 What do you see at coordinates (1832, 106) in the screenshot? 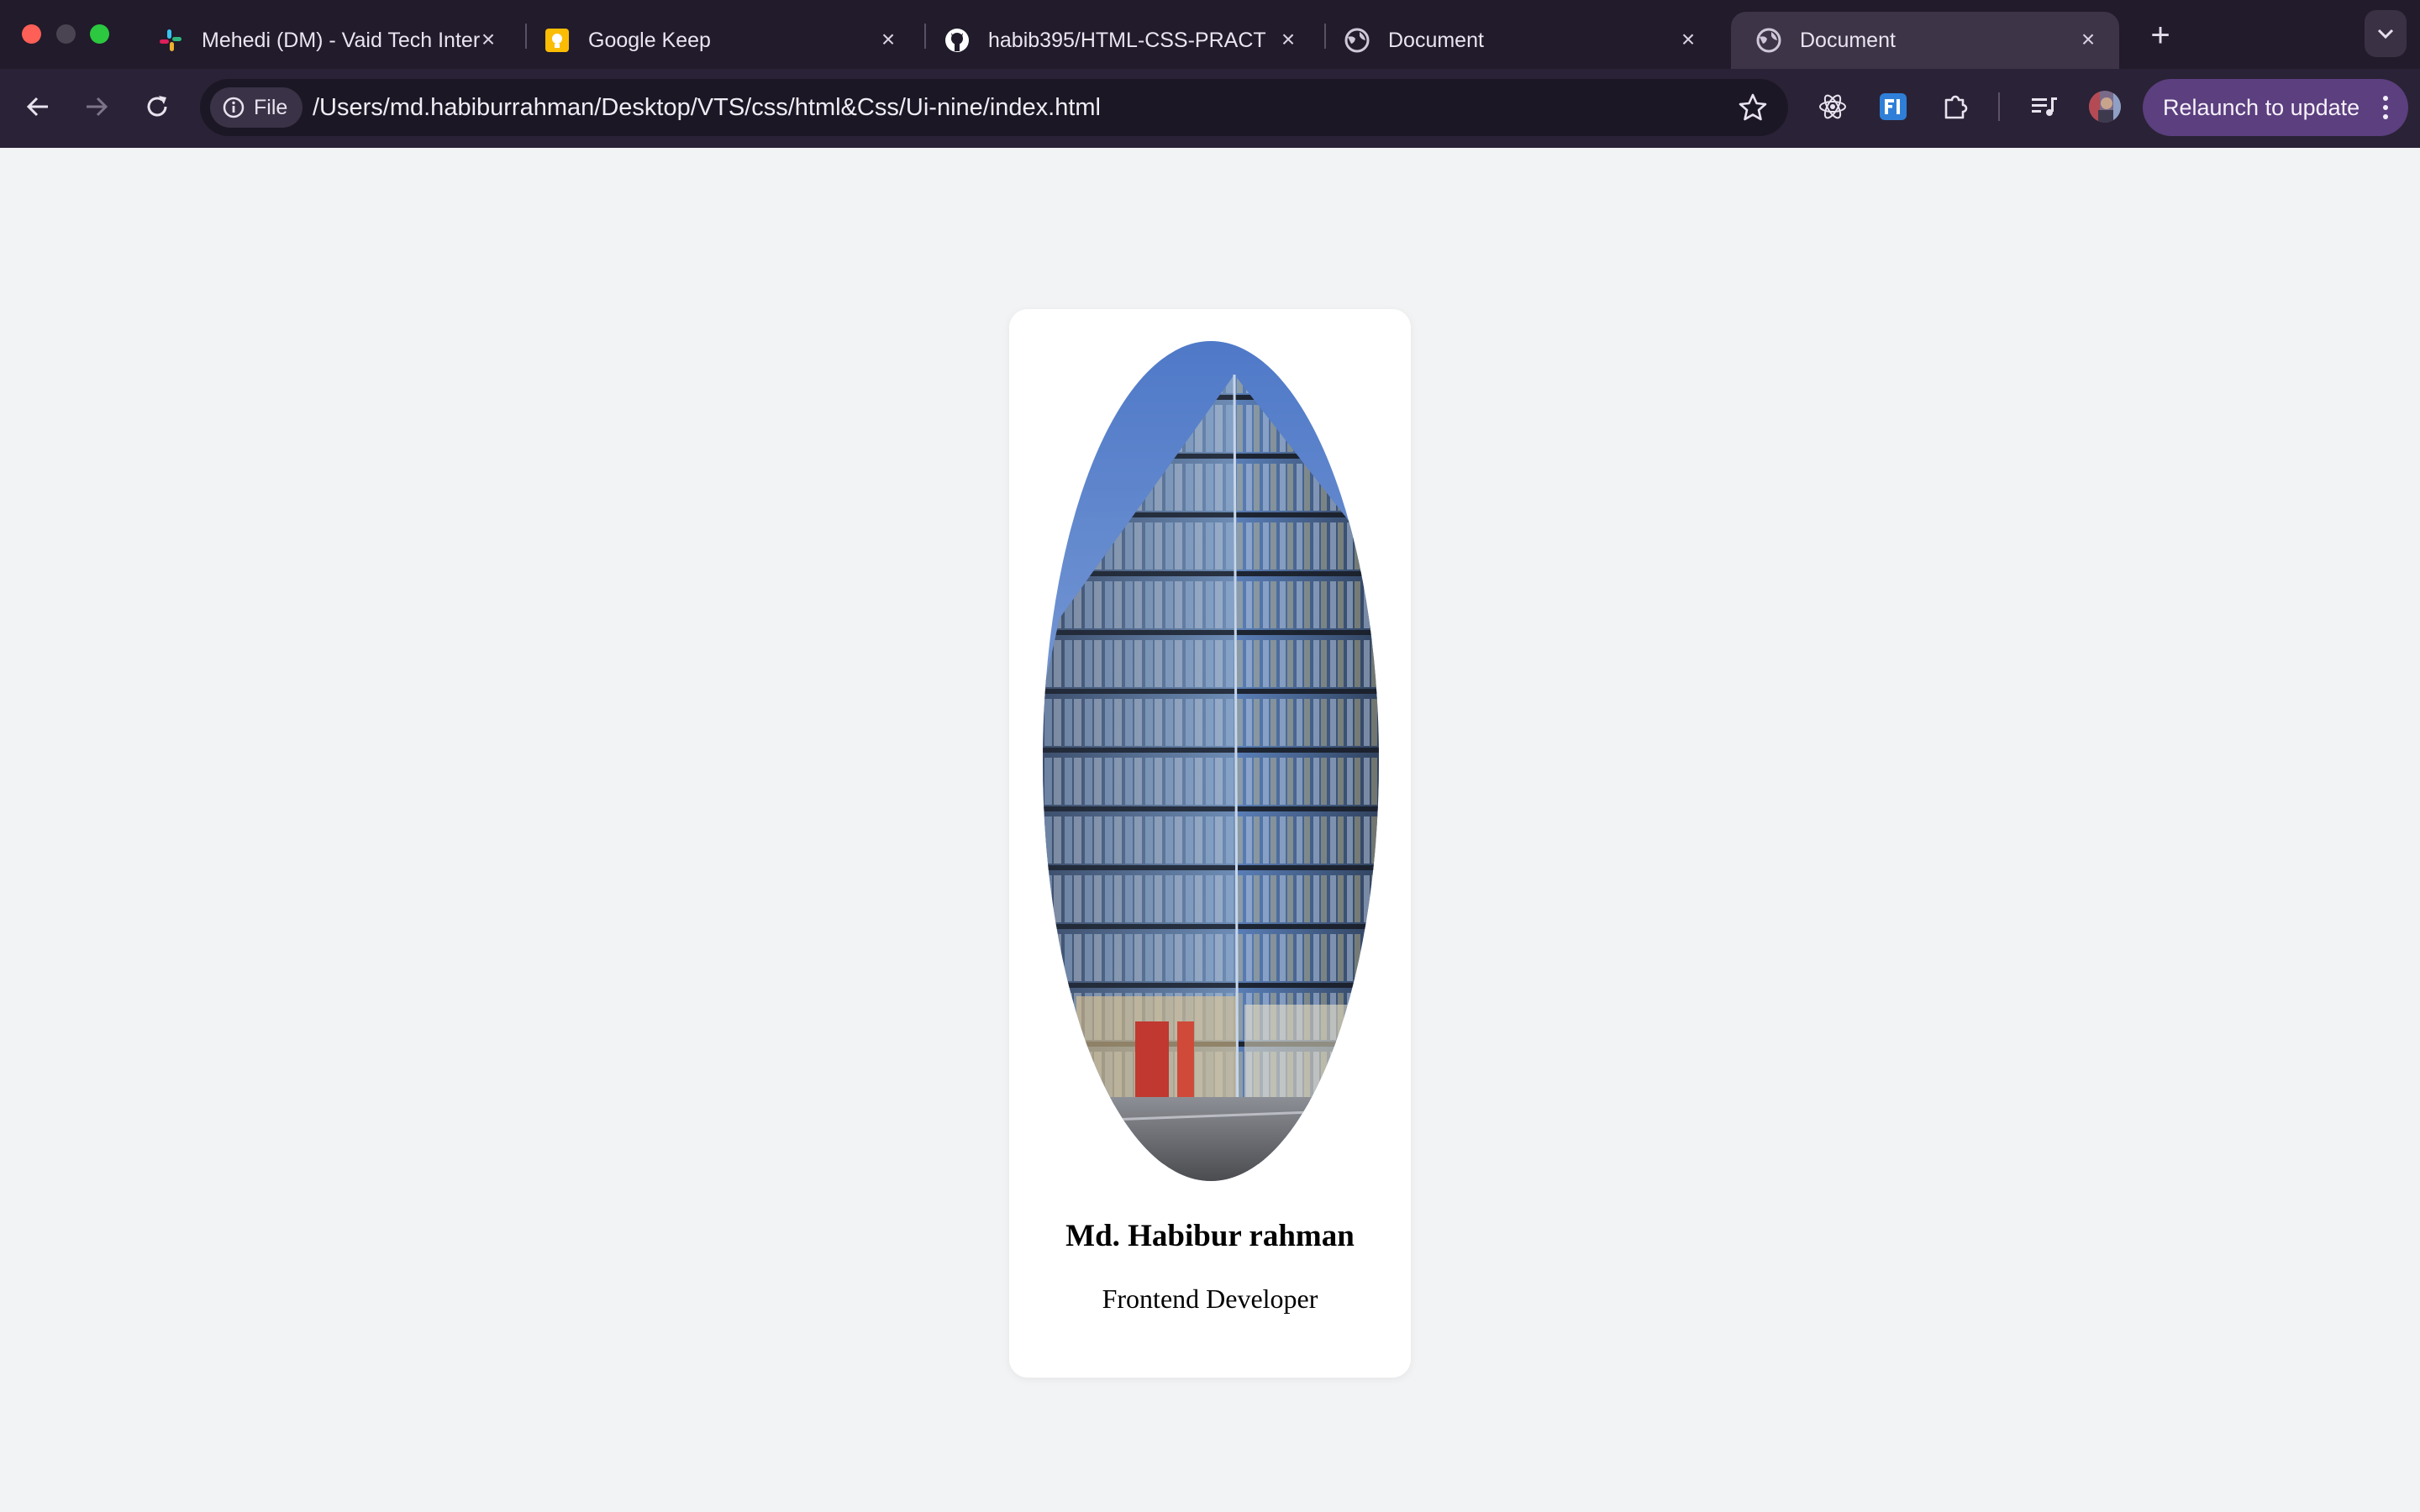
I see `react-devtools-icon` at bounding box center [1832, 106].